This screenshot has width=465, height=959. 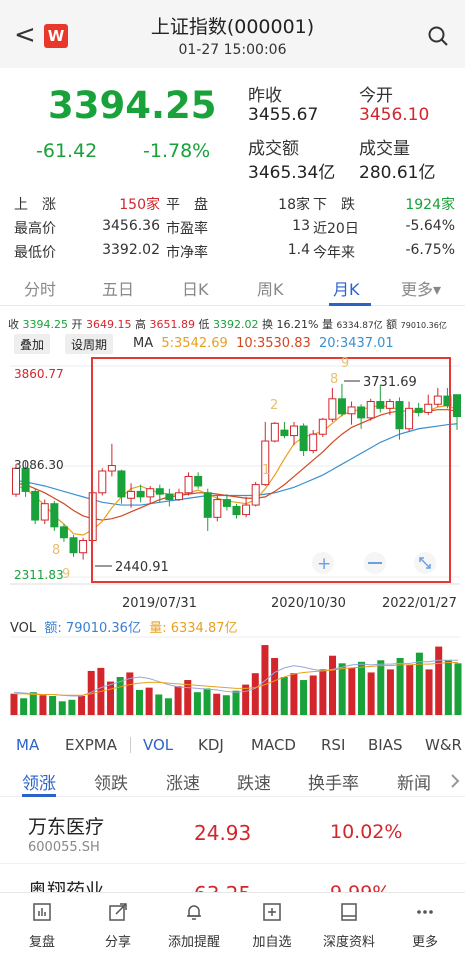 What do you see at coordinates (414, 781) in the screenshot?
I see `rank-tab-news: 新闻` at bounding box center [414, 781].